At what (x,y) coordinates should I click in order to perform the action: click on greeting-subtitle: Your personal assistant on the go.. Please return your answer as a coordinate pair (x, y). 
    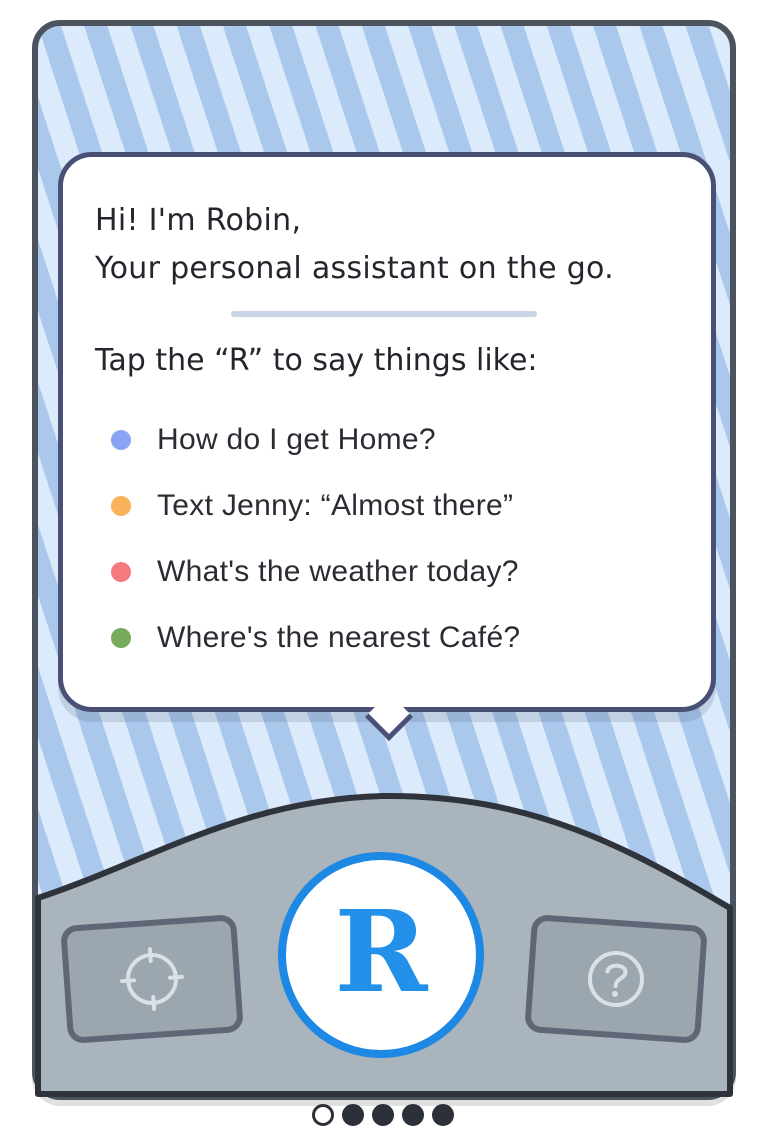
    Looking at the image, I should click on (355, 268).